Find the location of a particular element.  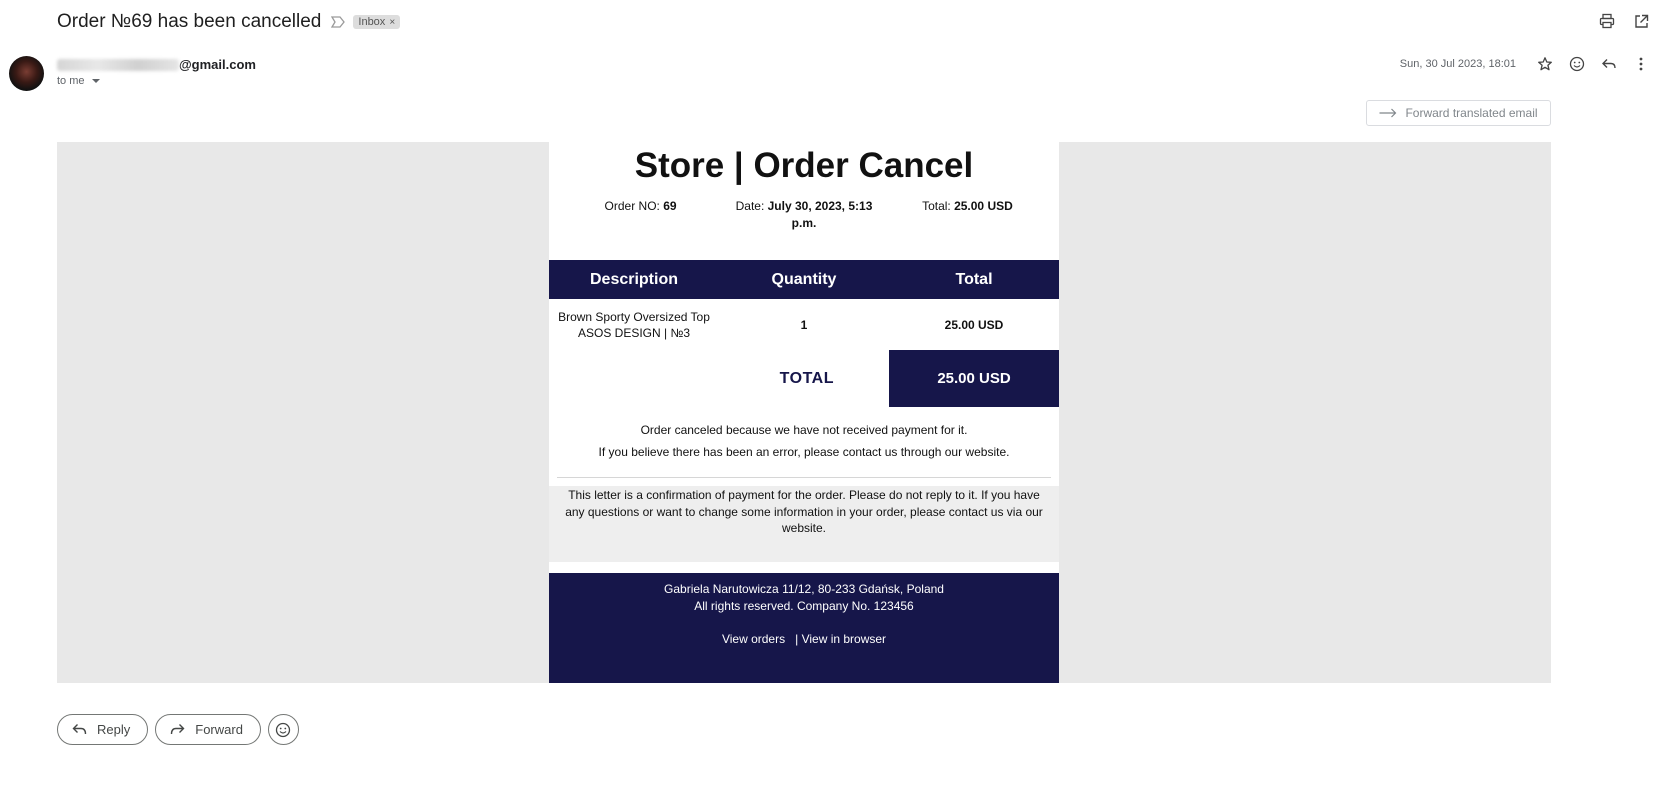

footer-links: View orders | View in browser is located at coordinates (804, 639).